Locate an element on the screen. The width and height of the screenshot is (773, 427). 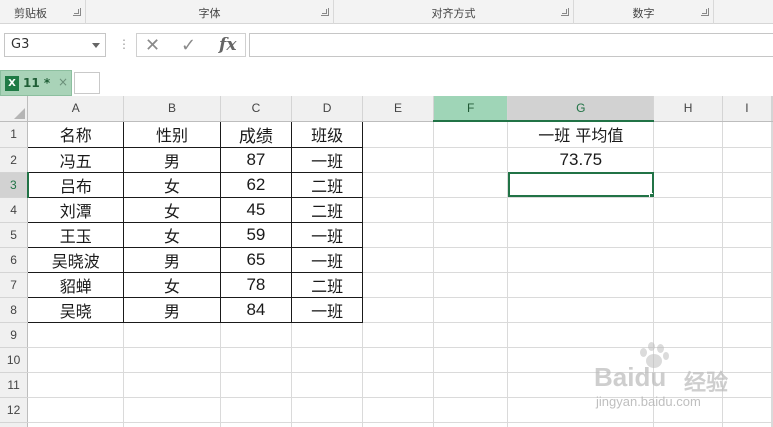
cell-g1: 一班 平均值 is located at coordinates (581, 134).